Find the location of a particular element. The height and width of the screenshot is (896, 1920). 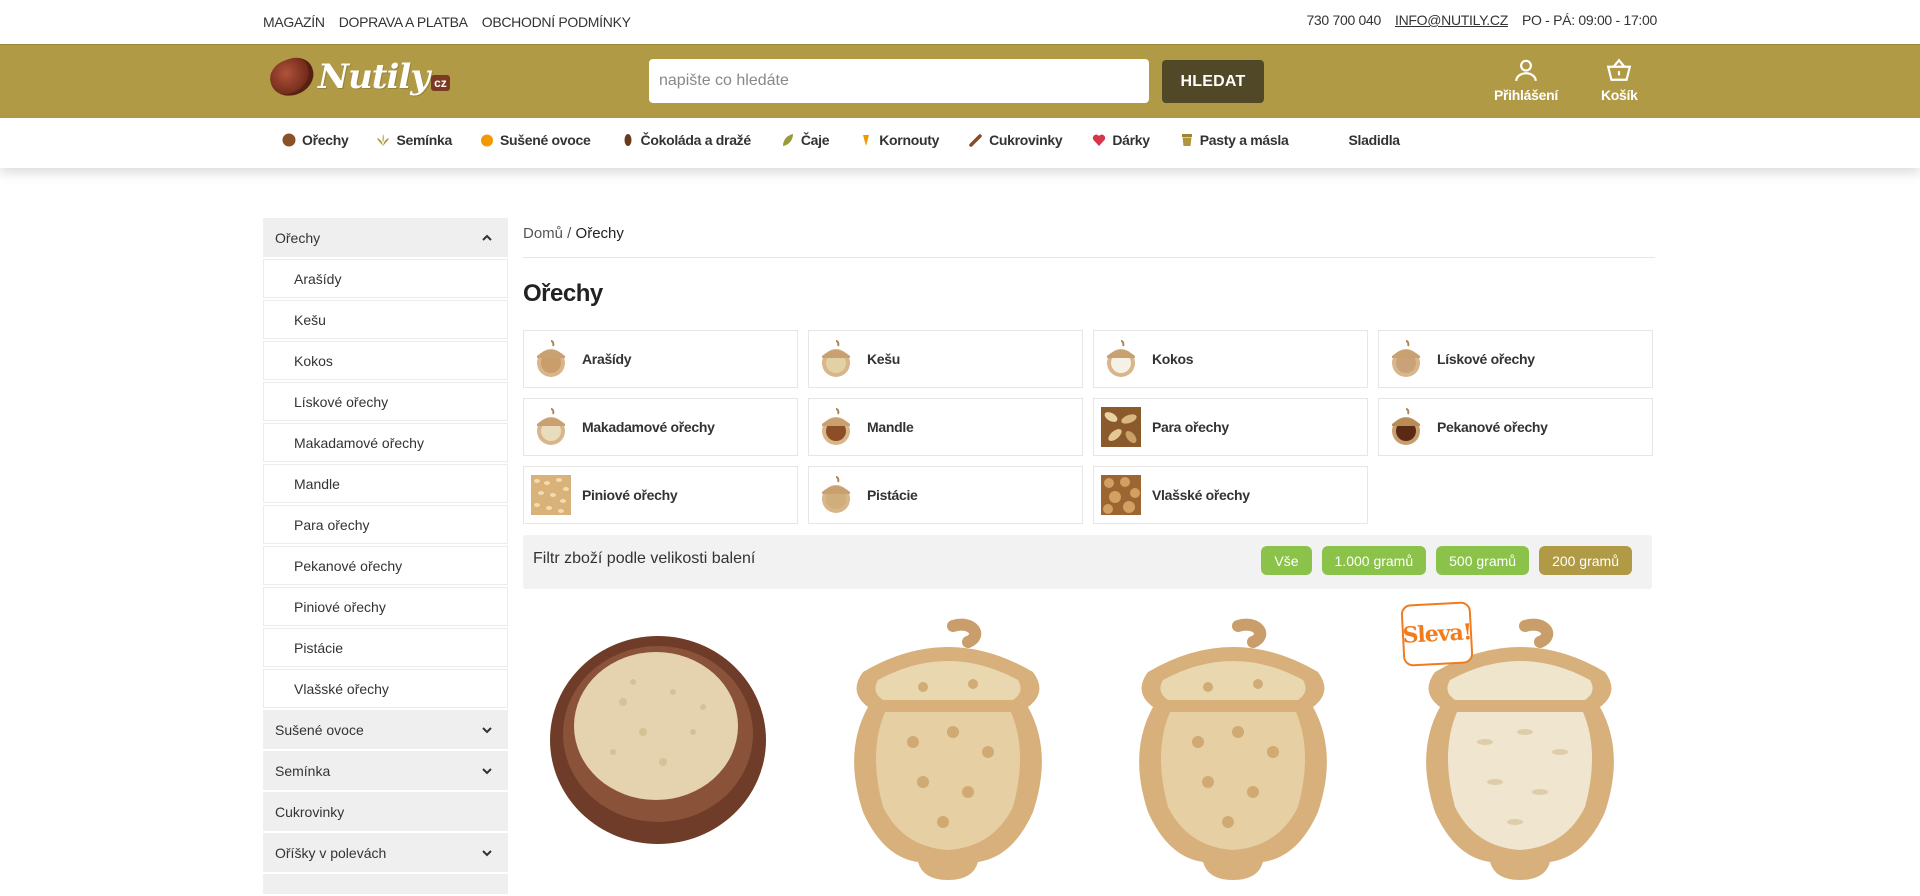

search-button: HLEDAT is located at coordinates (1213, 81).